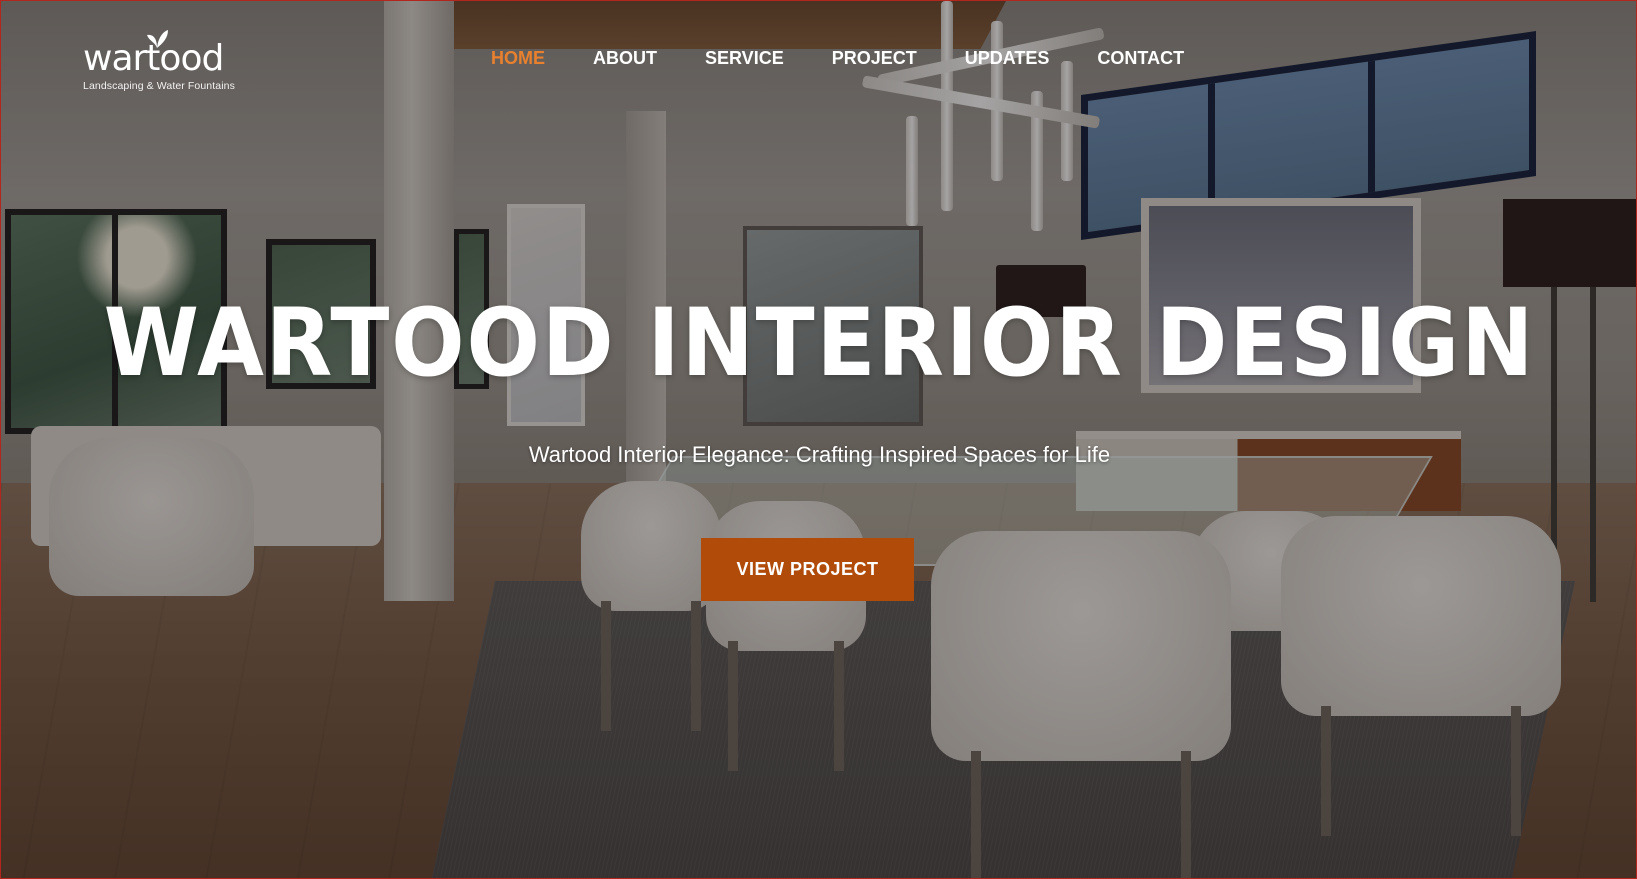 The height and width of the screenshot is (879, 1637). I want to click on view-project-button: VIEW PROJECT, so click(807, 569).